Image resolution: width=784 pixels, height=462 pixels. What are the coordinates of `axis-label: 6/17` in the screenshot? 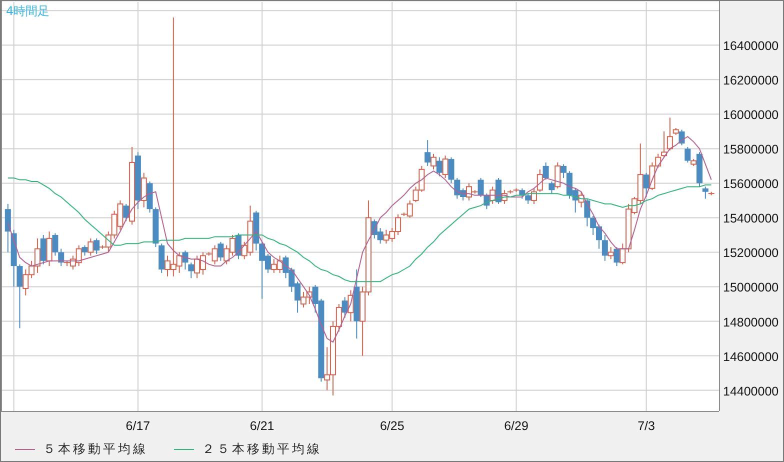 It's located at (138, 426).